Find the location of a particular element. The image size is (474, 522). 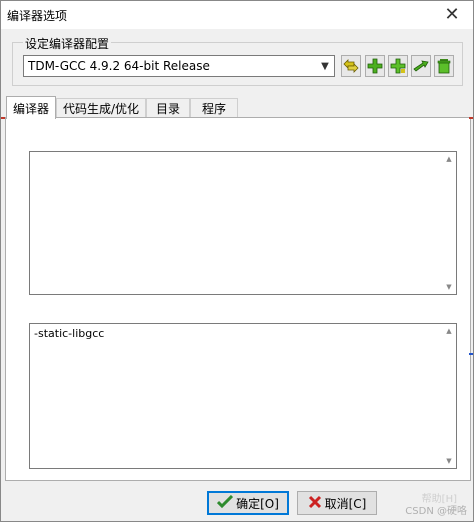

ok-button: 确定[O] is located at coordinates (248, 503).